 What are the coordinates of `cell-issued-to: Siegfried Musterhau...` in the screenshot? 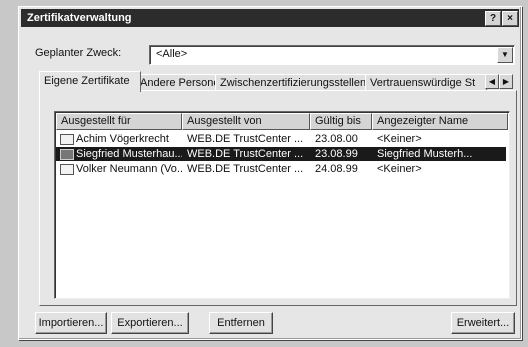 It's located at (129, 154).